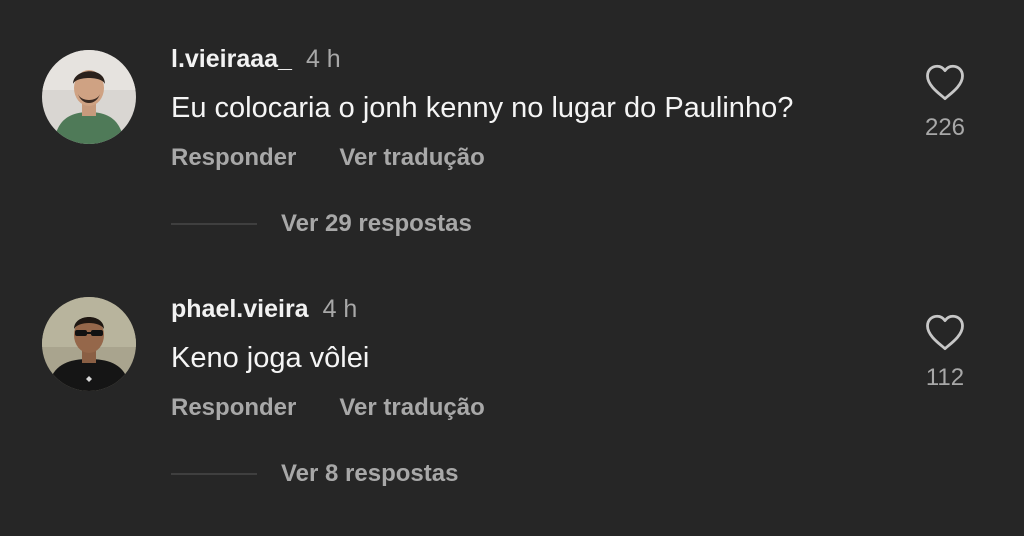 This screenshot has width=1024, height=536. Describe the element at coordinates (945, 127) in the screenshot. I see `like-count: 226` at that location.